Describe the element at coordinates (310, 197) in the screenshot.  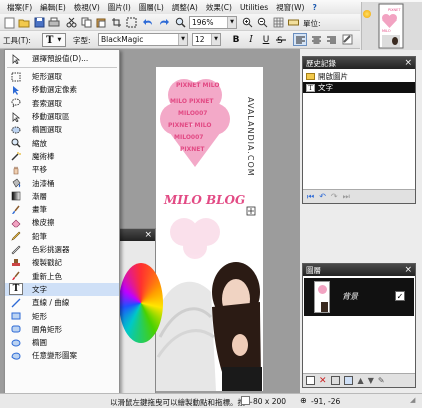
I see `rewind-icon: ⏮` at that location.